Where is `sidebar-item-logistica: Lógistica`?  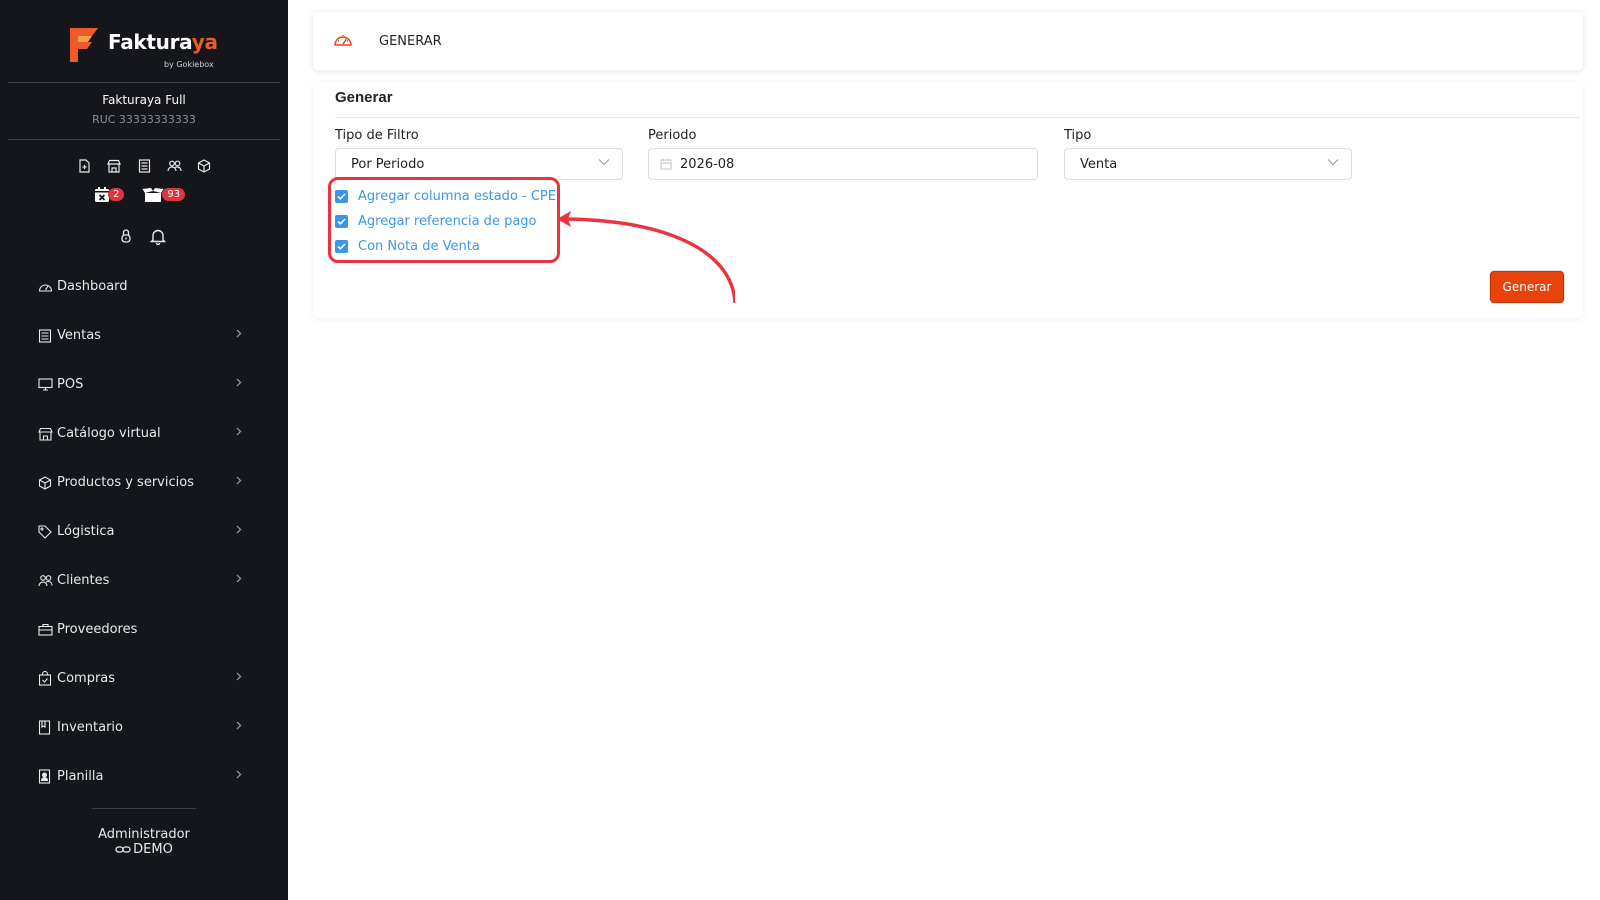
sidebar-item-logistica: Lógistica is located at coordinates (143, 531).